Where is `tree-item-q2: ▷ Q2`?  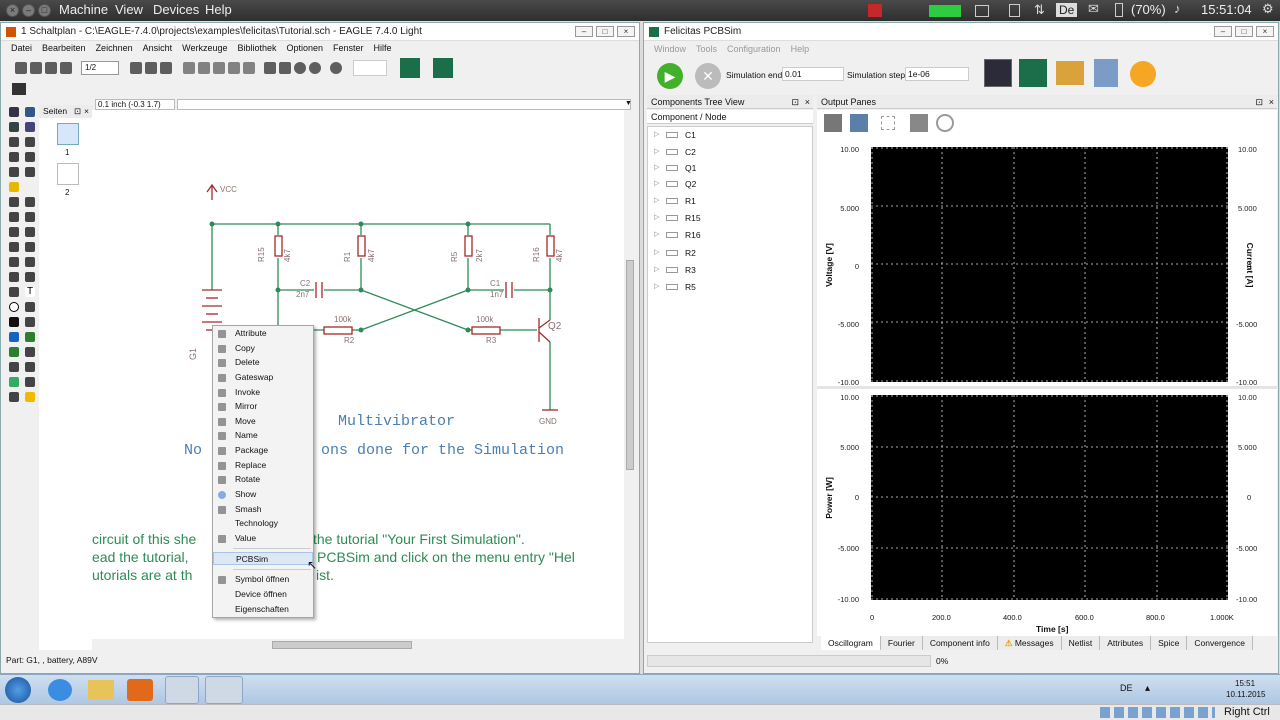 tree-item-q2: ▷ Q2 is located at coordinates (672, 184).